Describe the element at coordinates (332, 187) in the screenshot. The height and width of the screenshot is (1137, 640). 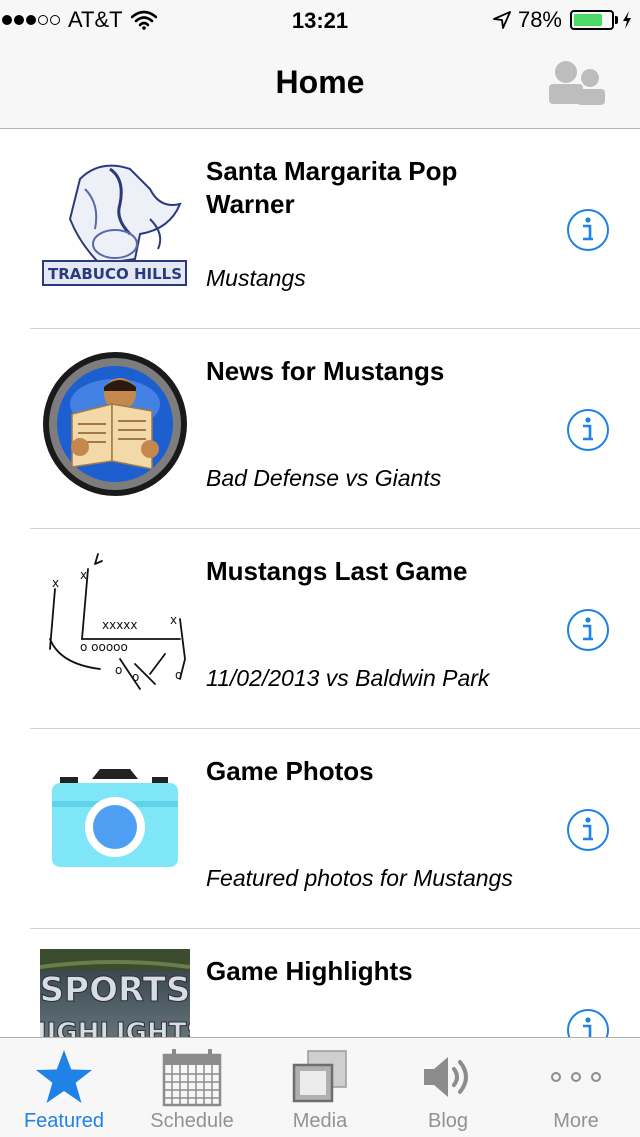
I see `item-title: Santa Margarita Pop Warner` at that location.